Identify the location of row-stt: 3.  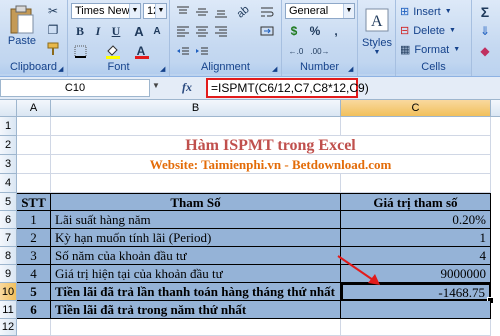
(34, 256).